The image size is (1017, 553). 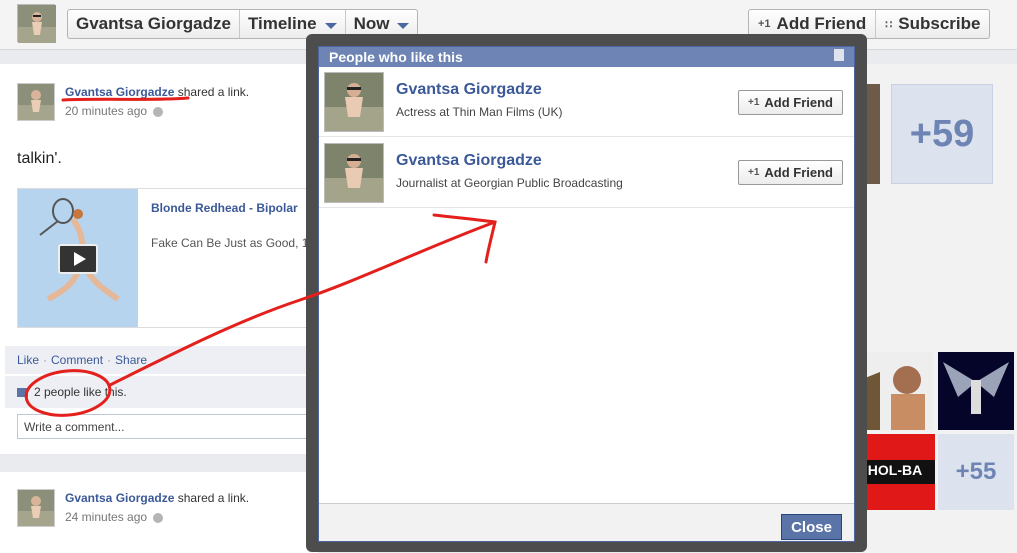 I want to click on breadcrumb-profile-name: Gvantsa Giorgadze, so click(x=154, y=24).